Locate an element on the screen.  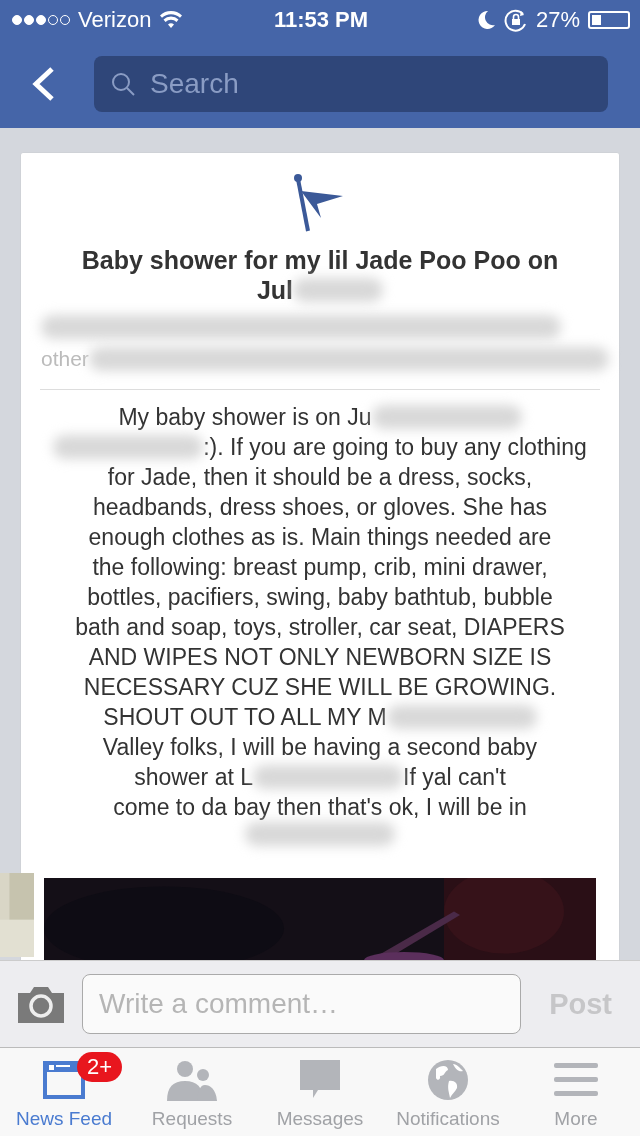
description-text: shower at L is located at coordinates (194, 777).